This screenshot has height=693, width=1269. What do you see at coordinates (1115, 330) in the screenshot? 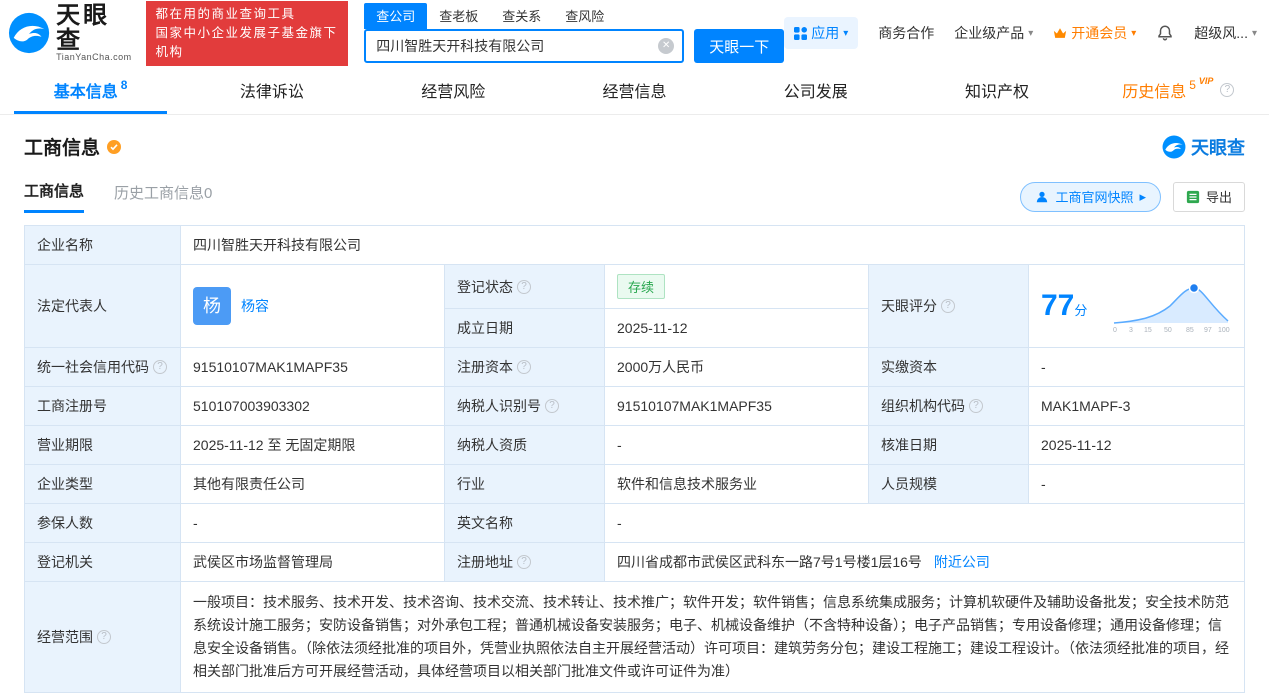
I see `svg-text: 0` at bounding box center [1115, 330].